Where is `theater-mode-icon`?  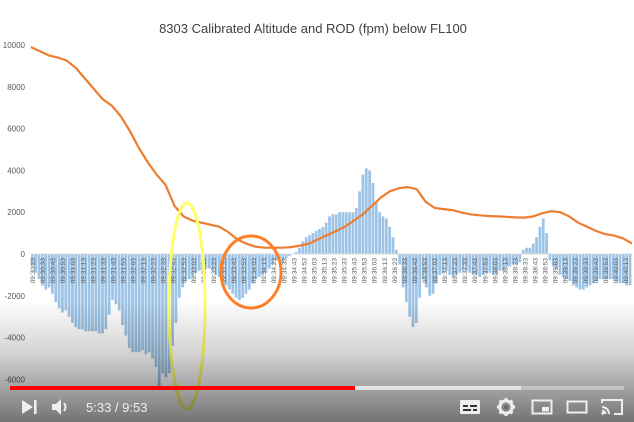
theater-mode-icon is located at coordinates (577, 407).